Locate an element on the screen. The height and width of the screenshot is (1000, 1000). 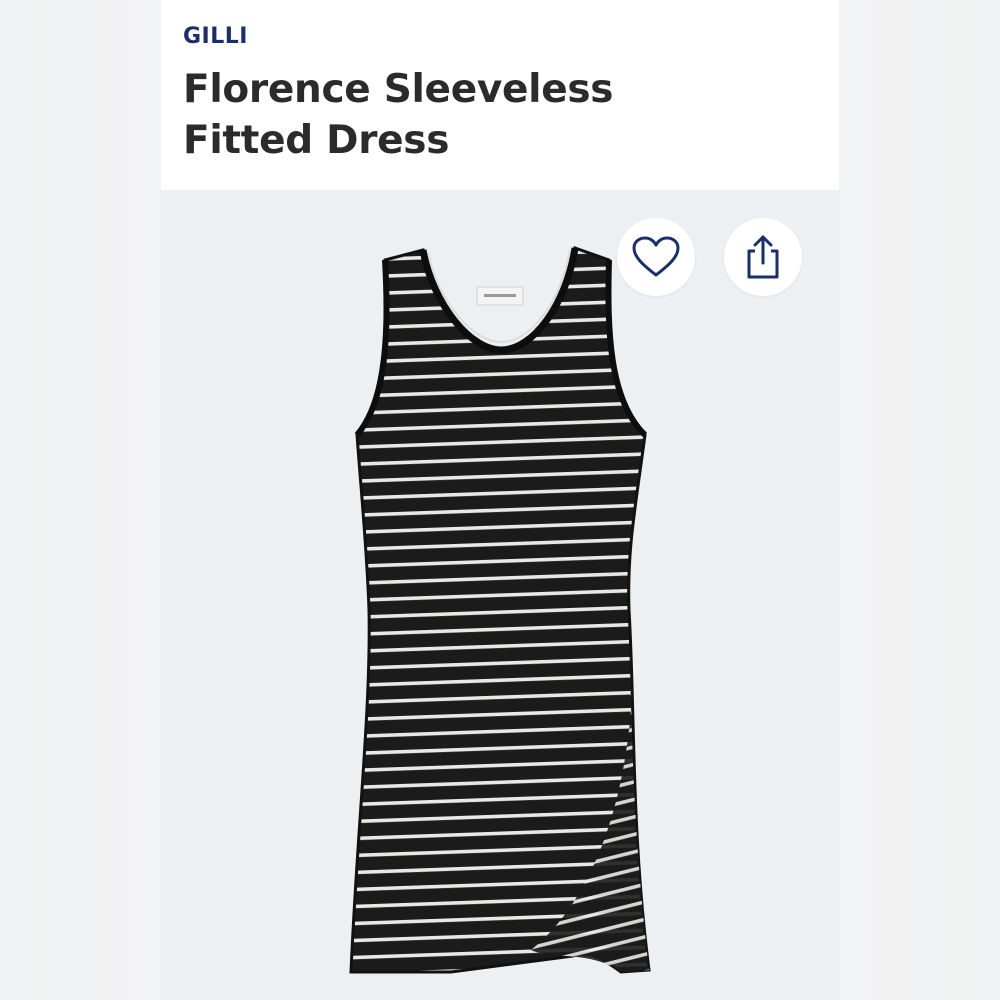
product-title: Florence Sleeveless Fitted Dress is located at coordinates (398, 115).